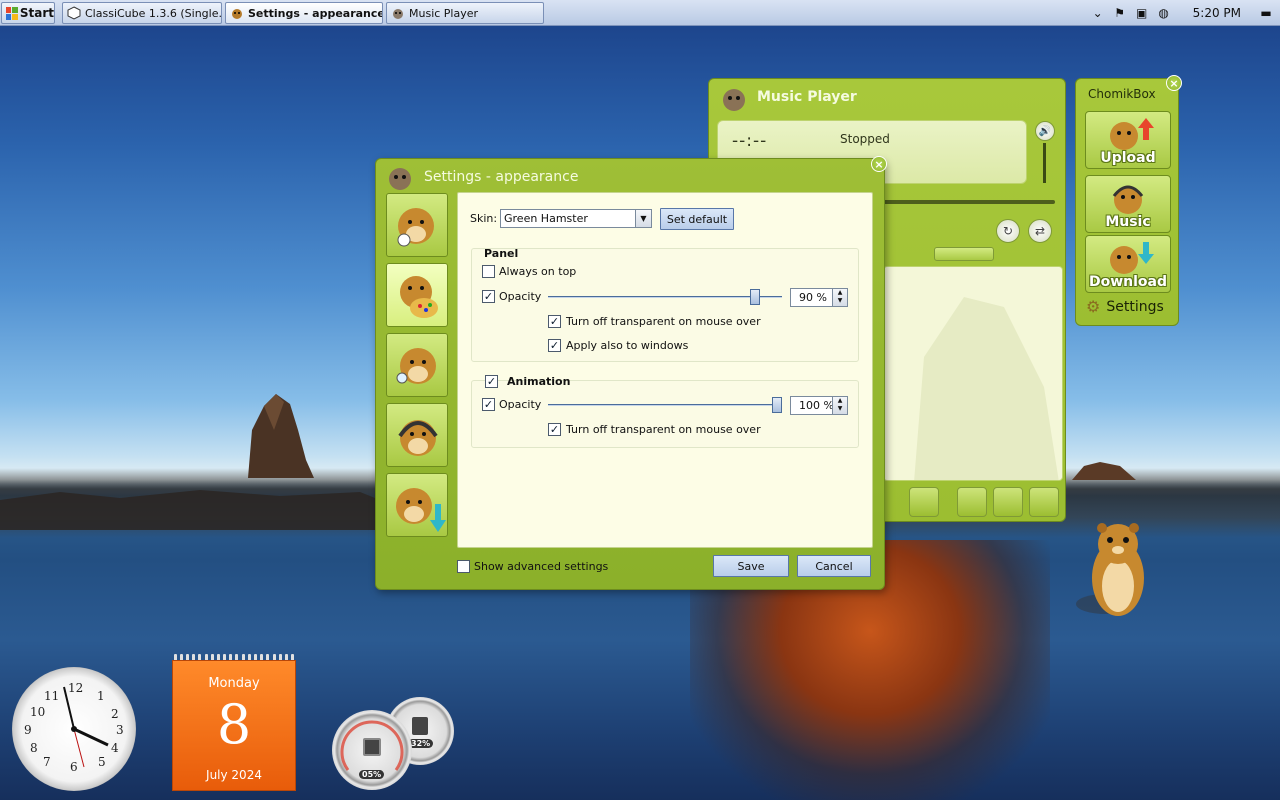 The width and height of the screenshot is (1280, 800). Describe the element at coordinates (750, 141) in the screenshot. I see `track-time: --:--` at that location.